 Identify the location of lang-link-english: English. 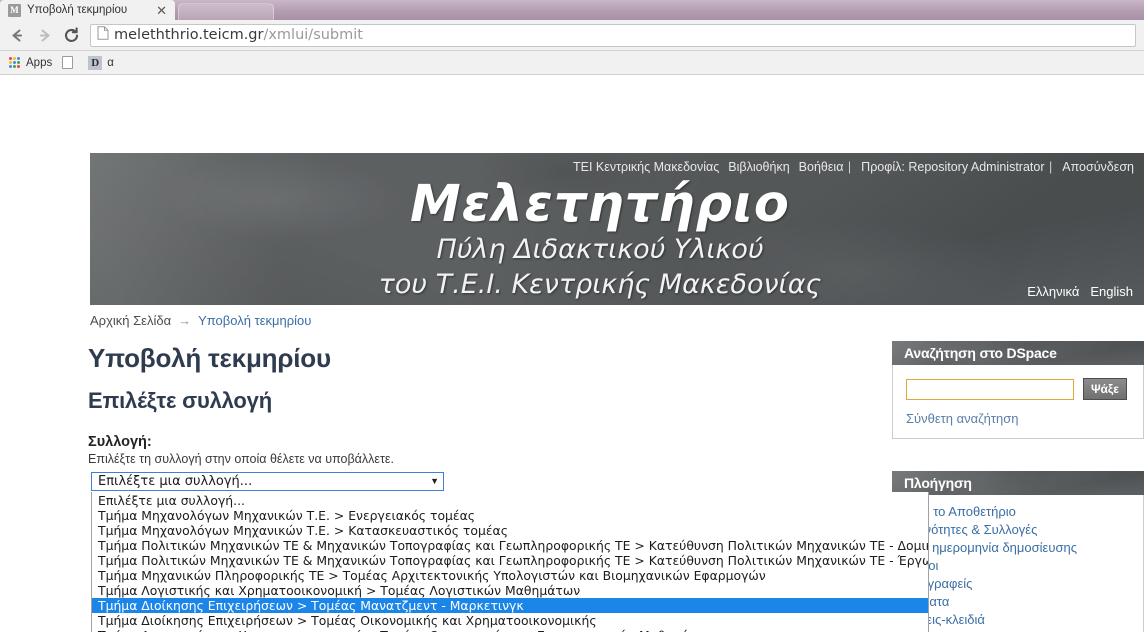
(1111, 291).